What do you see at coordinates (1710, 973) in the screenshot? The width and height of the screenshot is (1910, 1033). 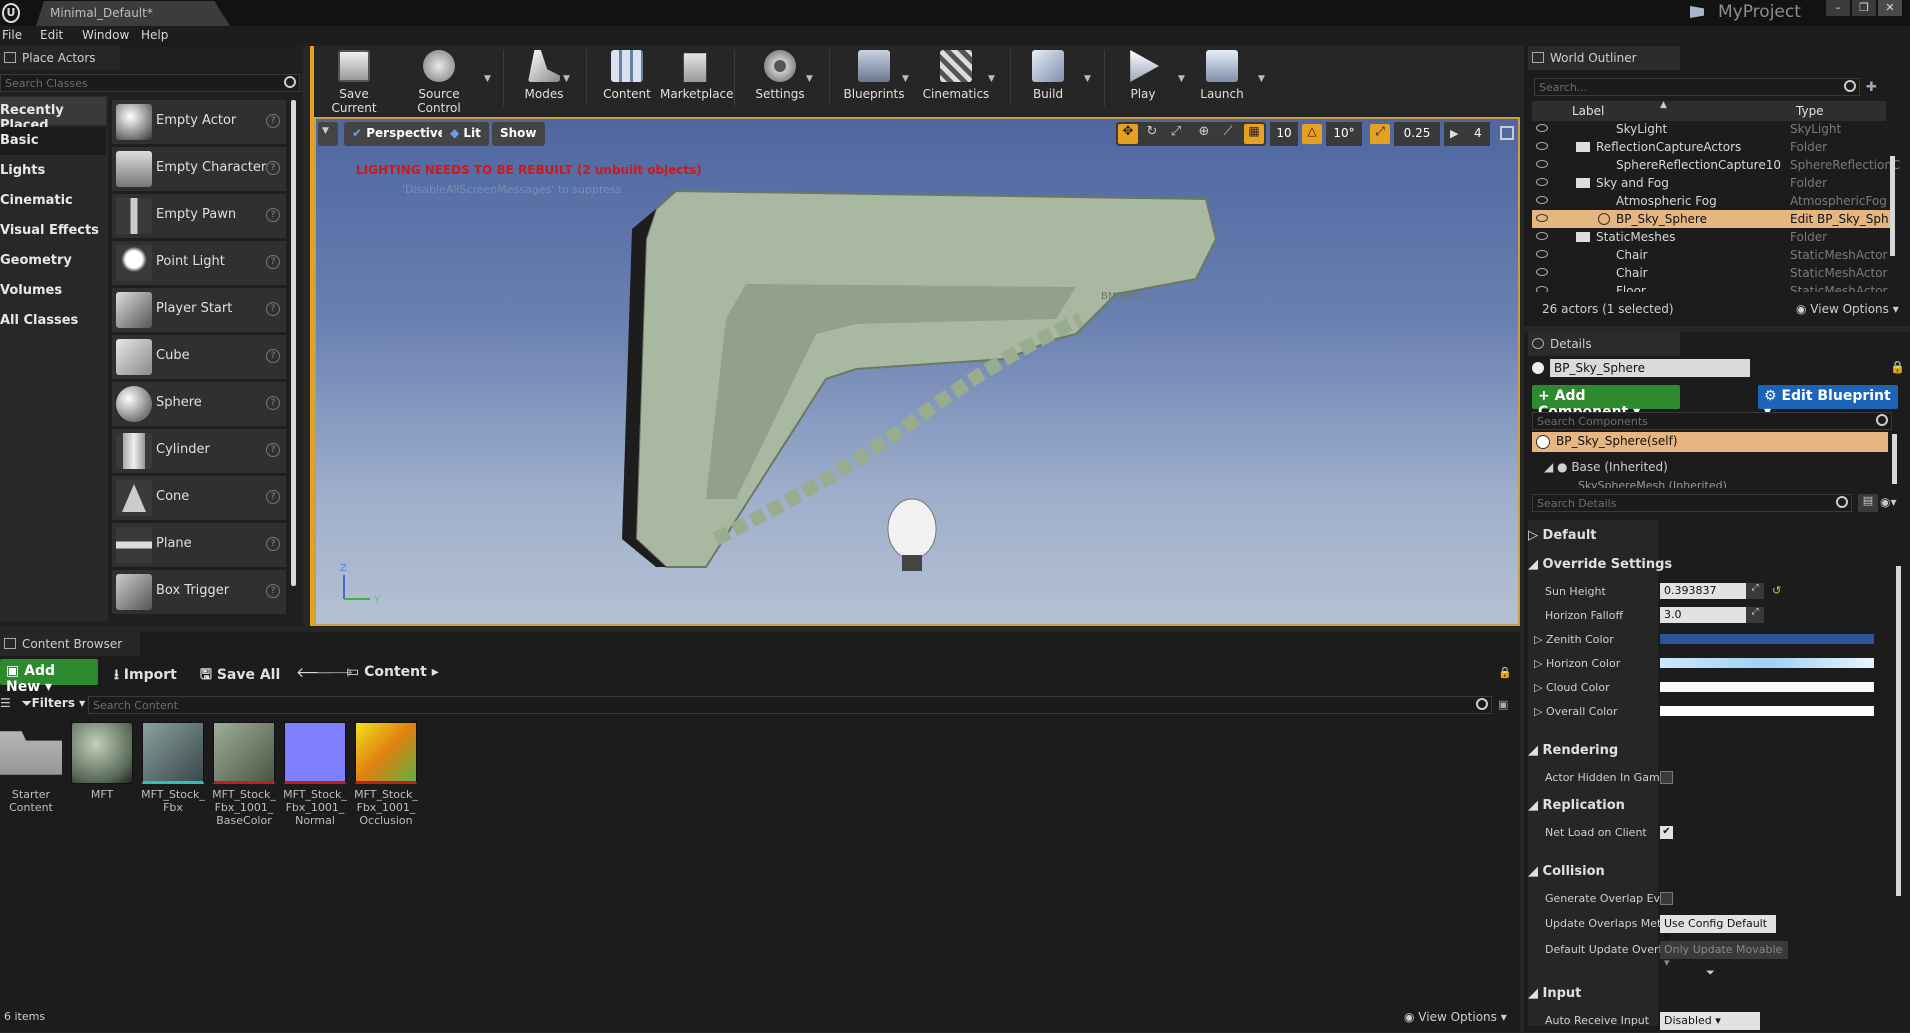 I see `advanced-expand-icon: ⏷` at bounding box center [1710, 973].